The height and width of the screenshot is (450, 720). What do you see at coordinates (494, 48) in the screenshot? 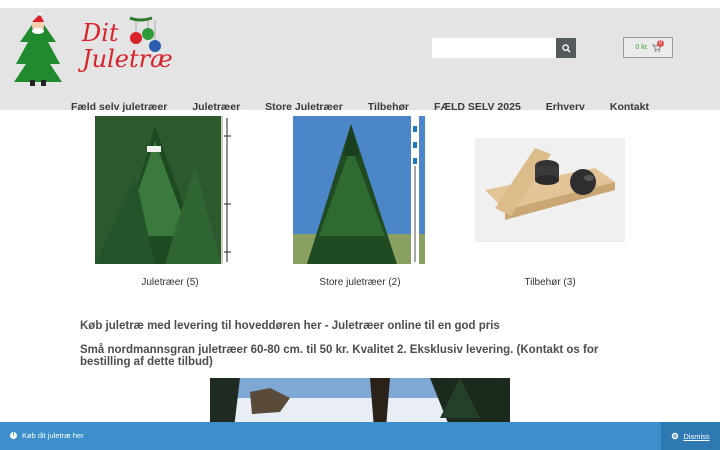
I see `search-input` at bounding box center [494, 48].